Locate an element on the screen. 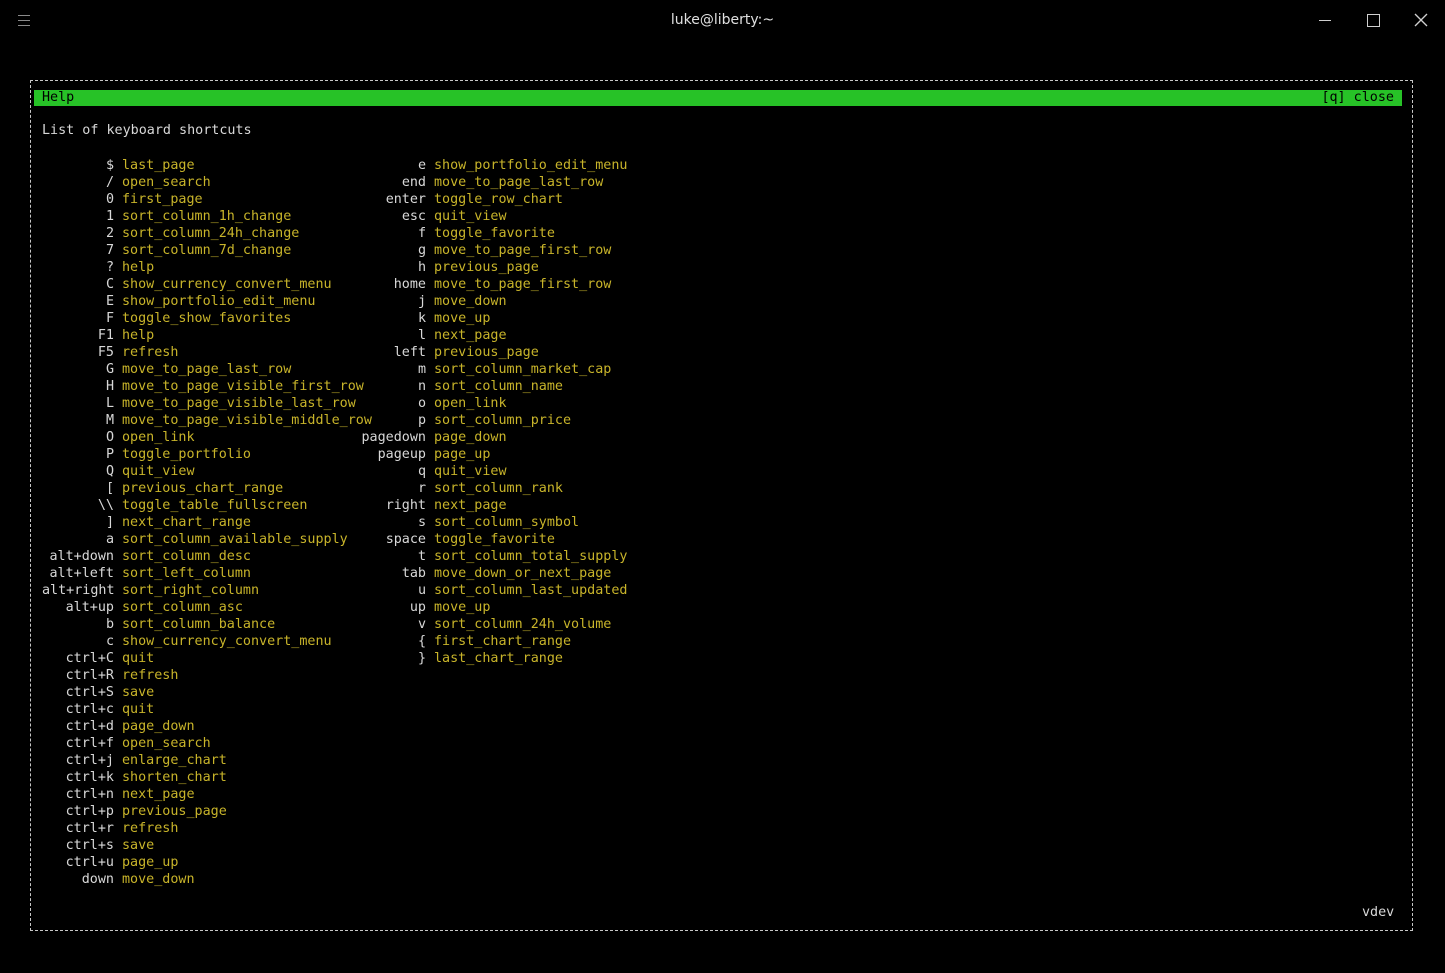  shortcut-action: sort_column_rank is located at coordinates (498, 488).